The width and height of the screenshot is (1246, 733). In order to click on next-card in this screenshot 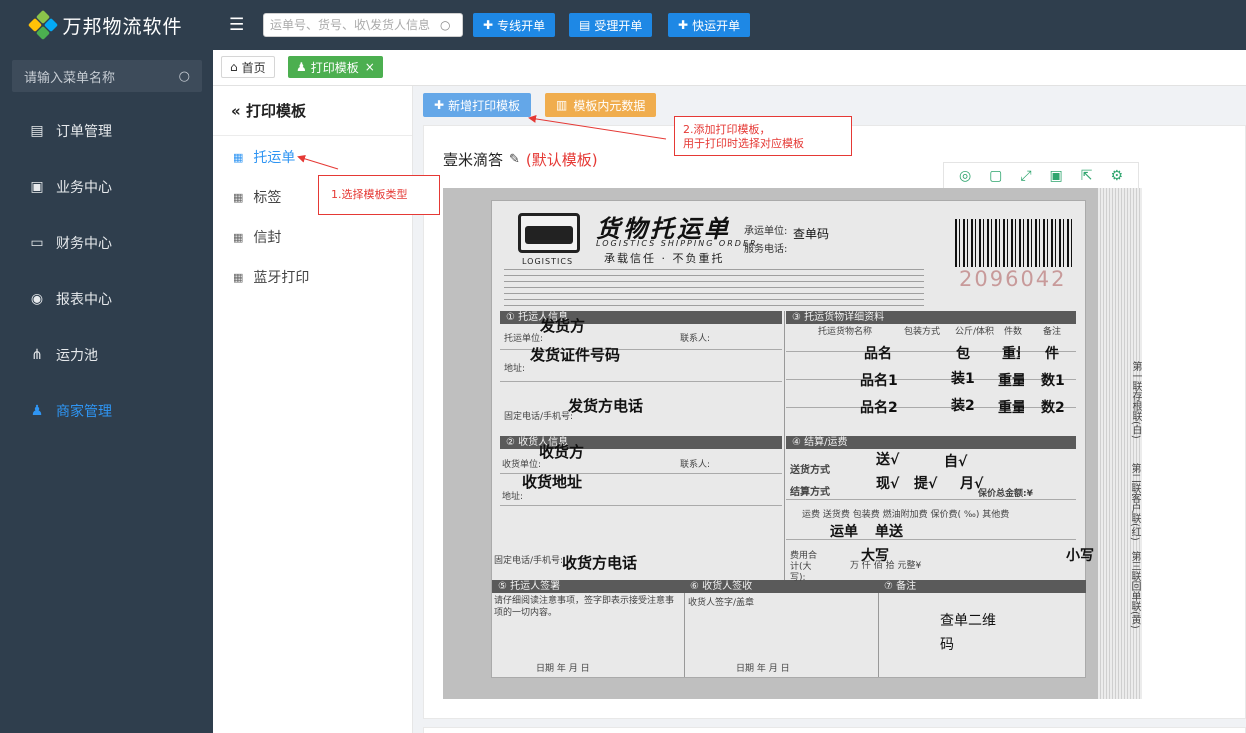, I will do `click(834, 730)`.